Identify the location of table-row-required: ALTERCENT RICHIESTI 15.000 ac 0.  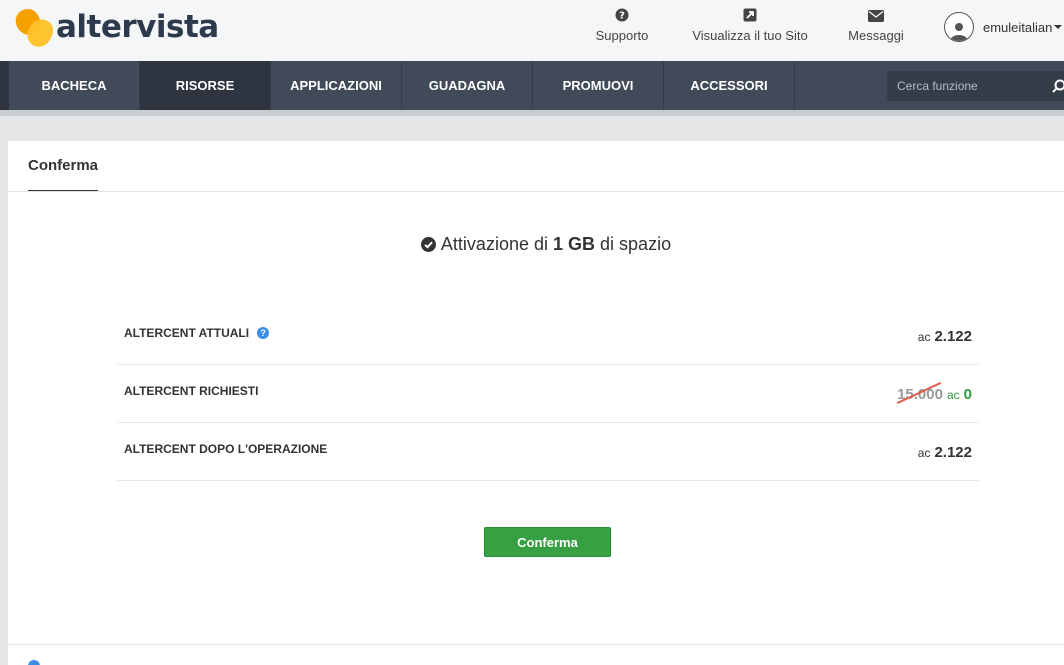
(548, 394).